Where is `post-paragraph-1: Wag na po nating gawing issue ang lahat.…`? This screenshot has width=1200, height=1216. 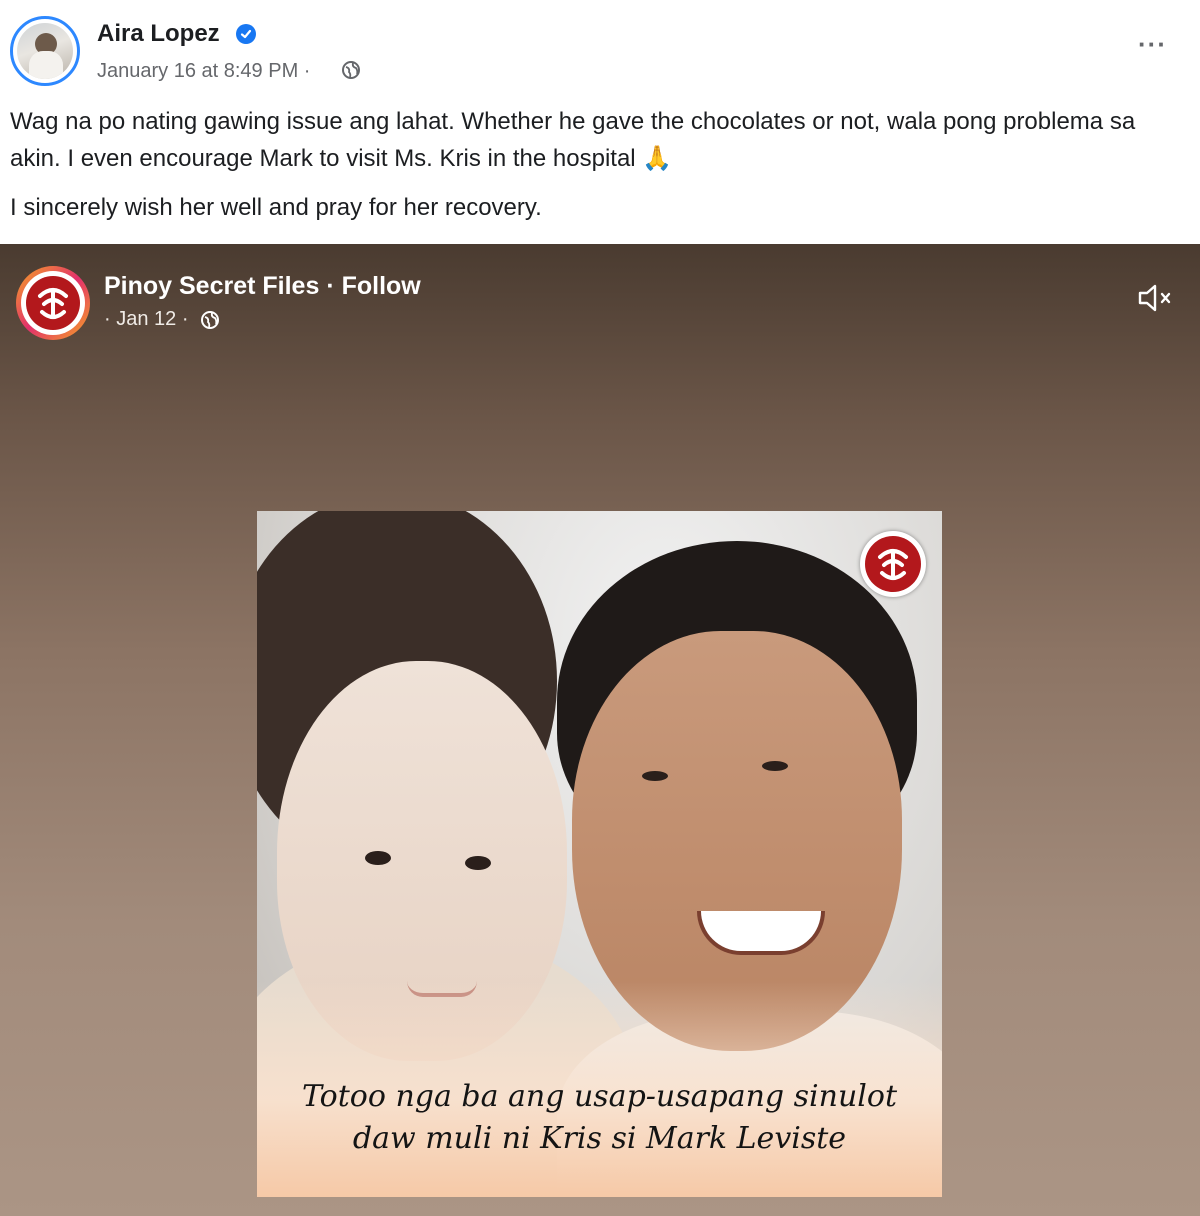 post-paragraph-1: Wag na po nating gawing issue ang lahat.… is located at coordinates (595, 140).